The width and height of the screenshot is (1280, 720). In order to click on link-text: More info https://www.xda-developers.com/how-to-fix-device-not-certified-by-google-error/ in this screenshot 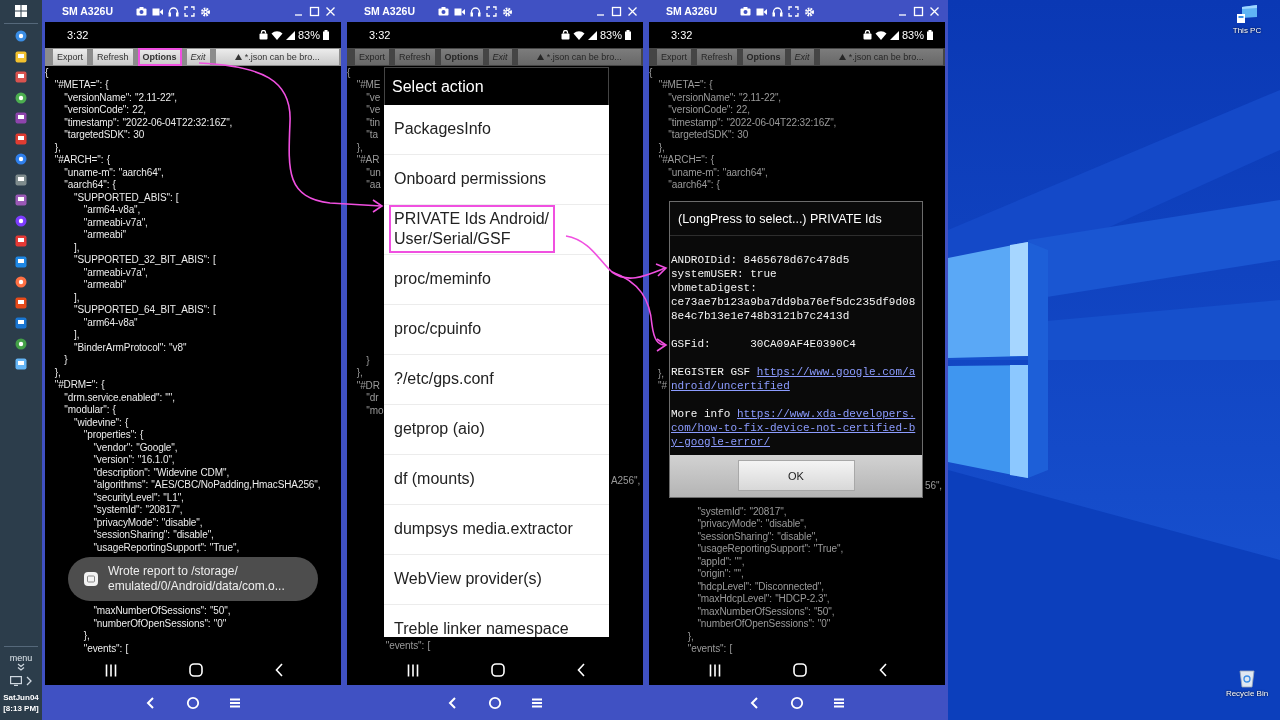, I will do `click(793, 427)`.